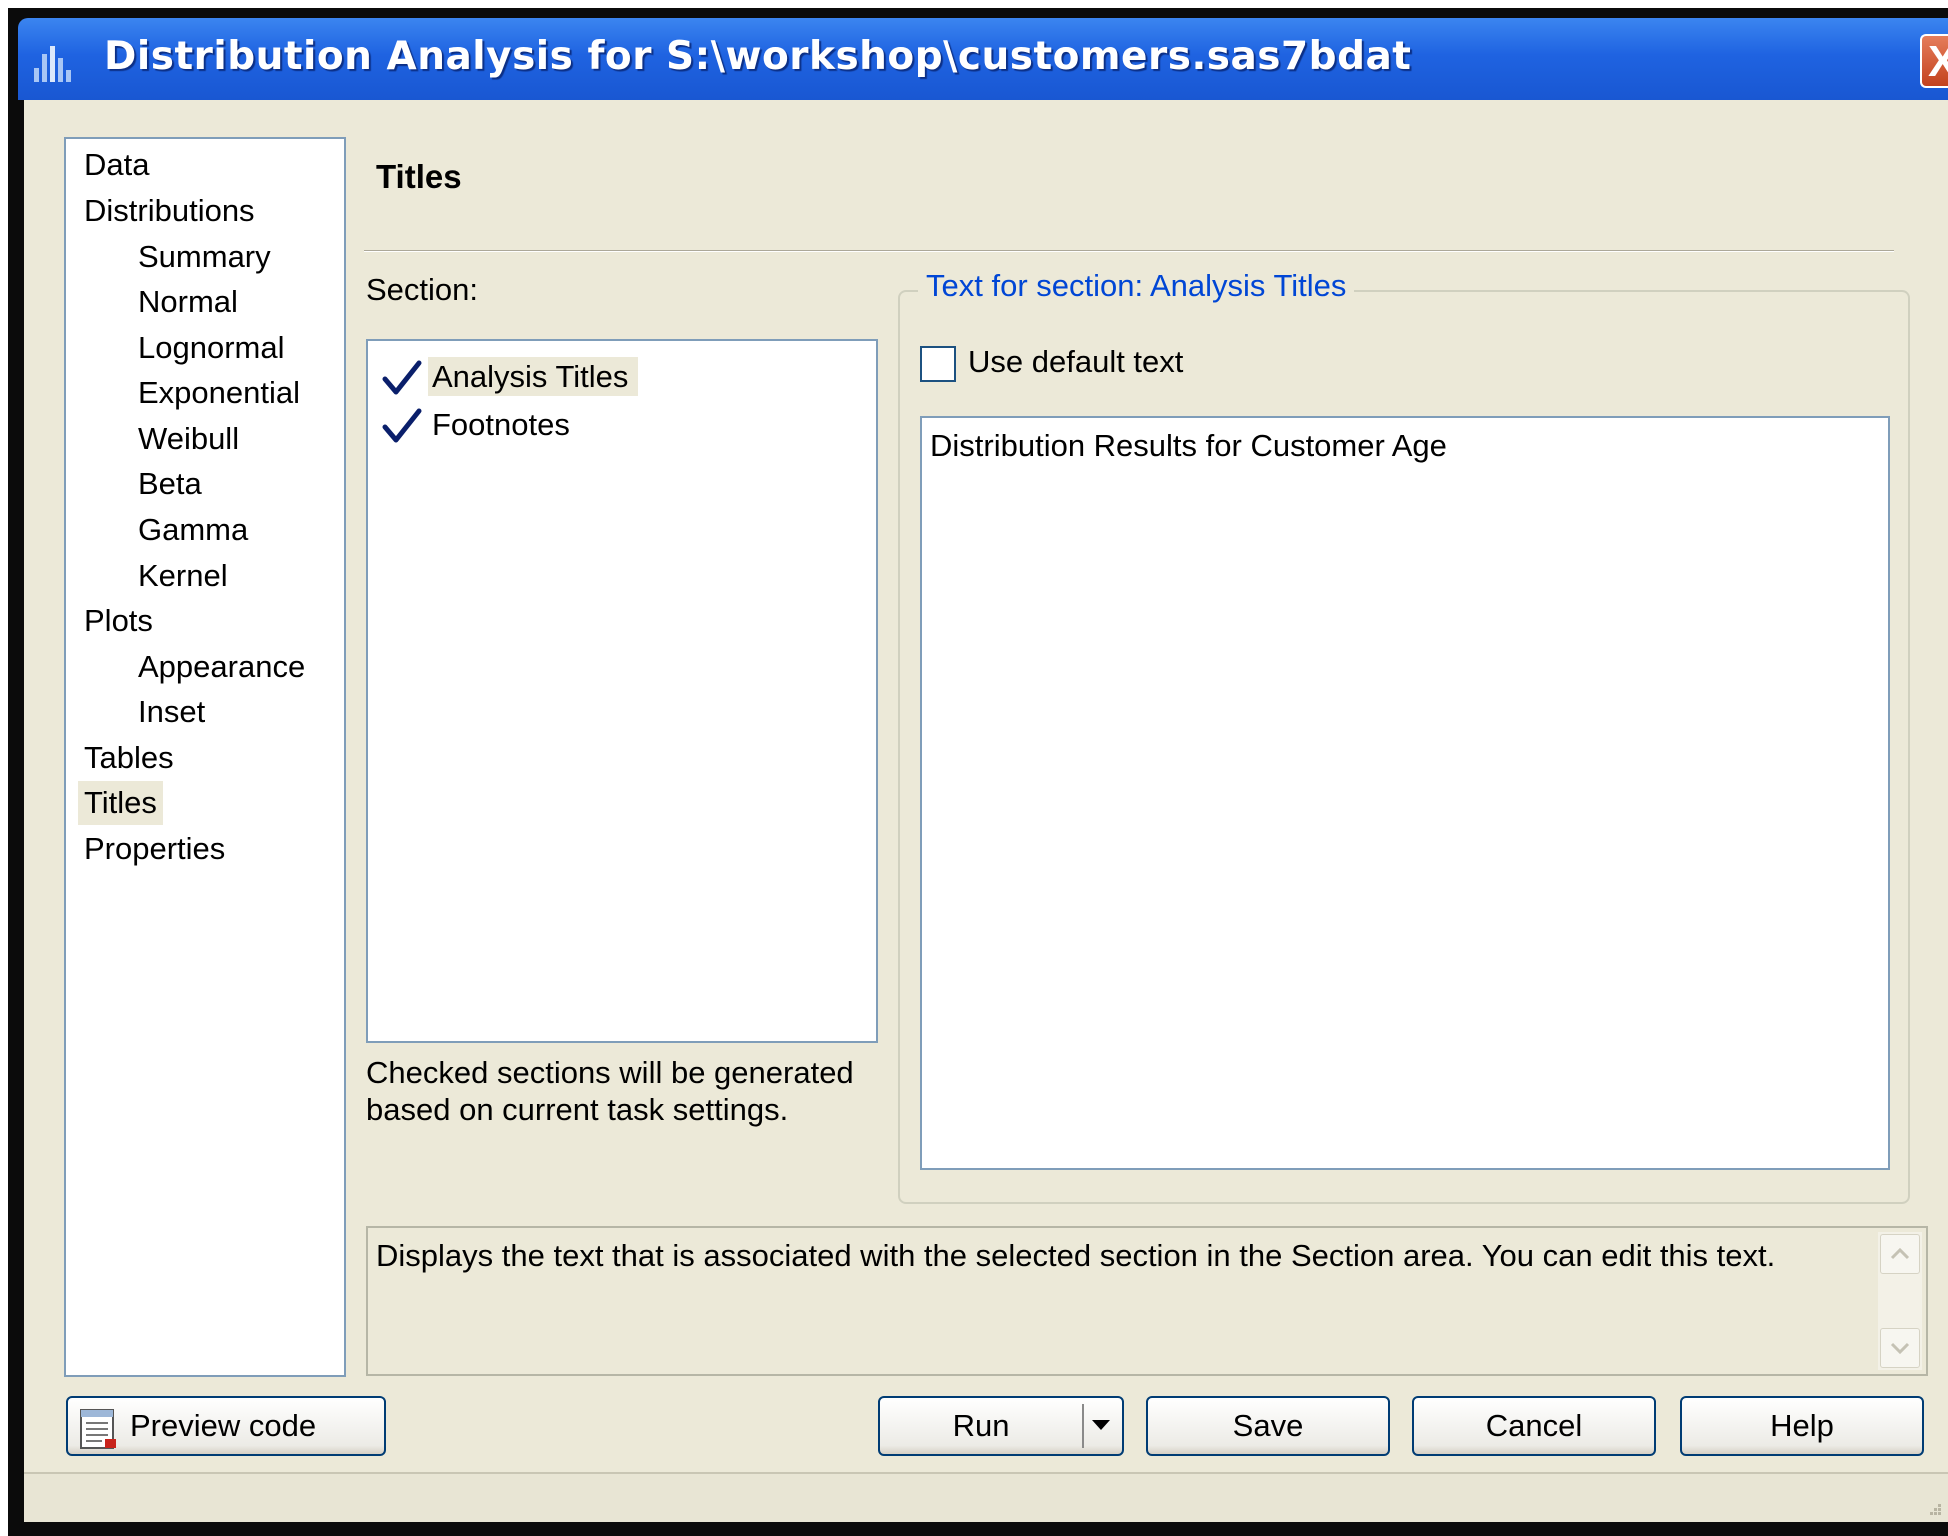 The height and width of the screenshot is (1536, 1948). What do you see at coordinates (1900, 1254) in the screenshot?
I see `scroll-up-icon` at bounding box center [1900, 1254].